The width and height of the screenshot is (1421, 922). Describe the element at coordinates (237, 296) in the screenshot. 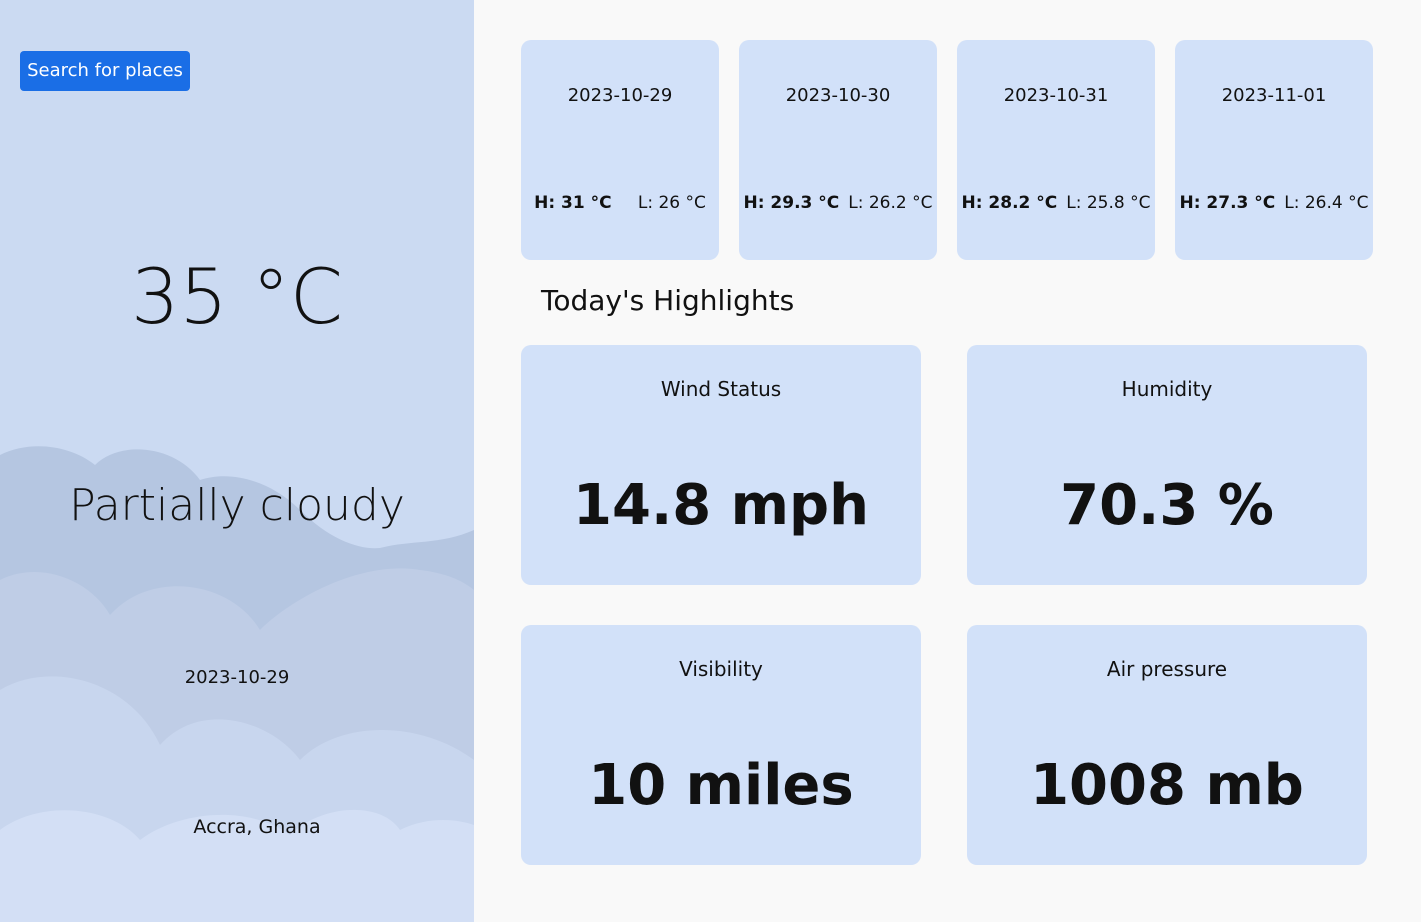

I see `current-temperature: 35 °C` at that location.